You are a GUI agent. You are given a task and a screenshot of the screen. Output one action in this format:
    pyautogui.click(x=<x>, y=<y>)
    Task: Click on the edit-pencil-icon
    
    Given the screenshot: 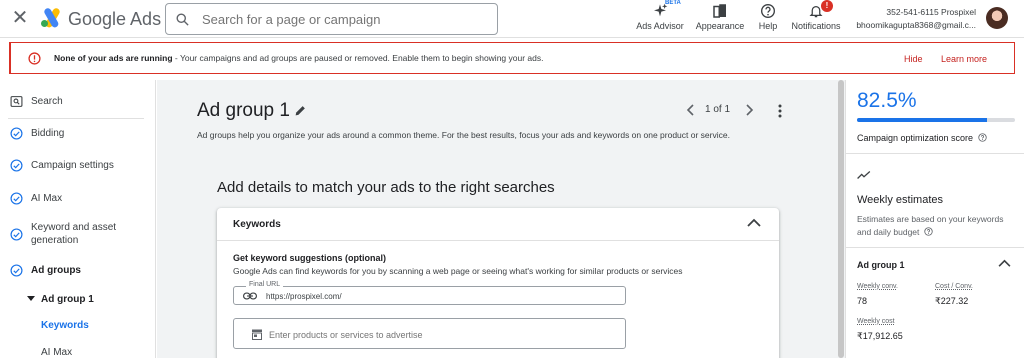 What is the action you would take?
    pyautogui.click(x=300, y=110)
    